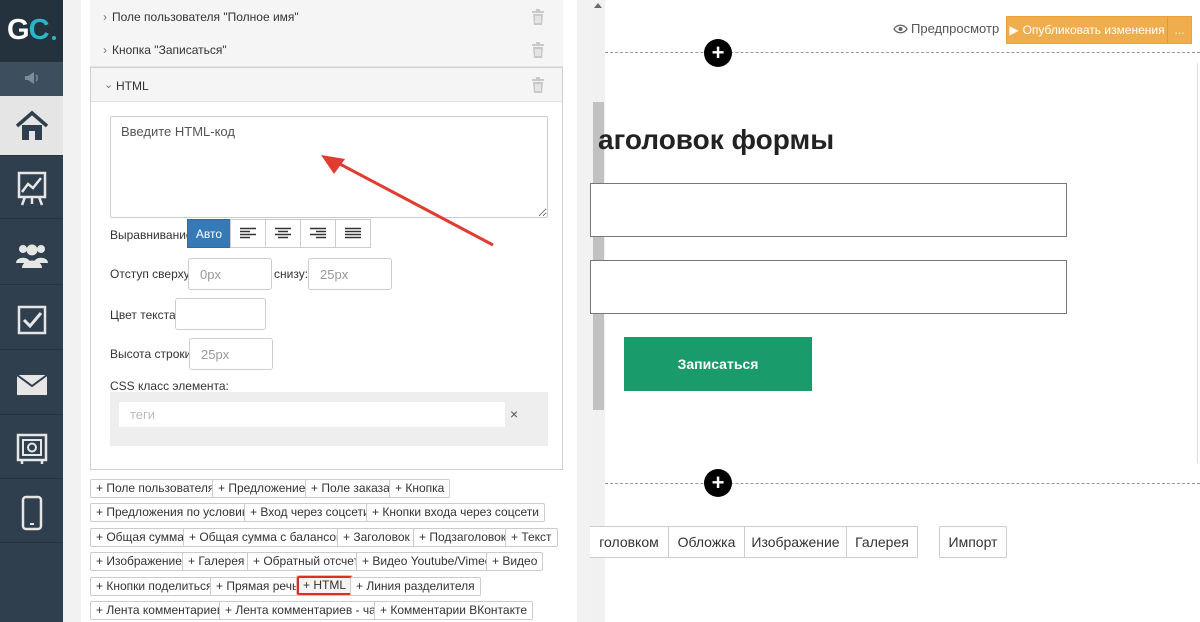 The height and width of the screenshot is (622, 1200). I want to click on padding-top-label: Отступ сверху:, so click(151, 274).